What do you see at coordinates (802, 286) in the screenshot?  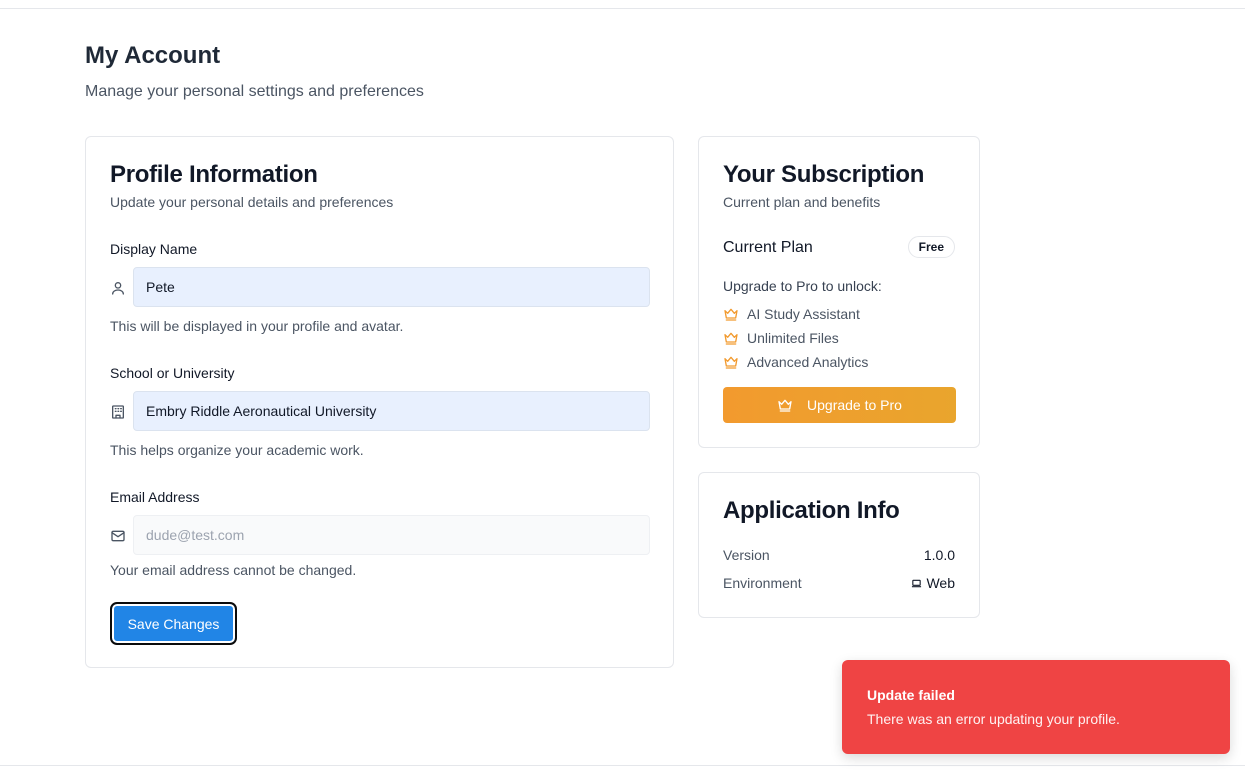 I see `unlock-label: Upgrade to Pro to unlock:` at bounding box center [802, 286].